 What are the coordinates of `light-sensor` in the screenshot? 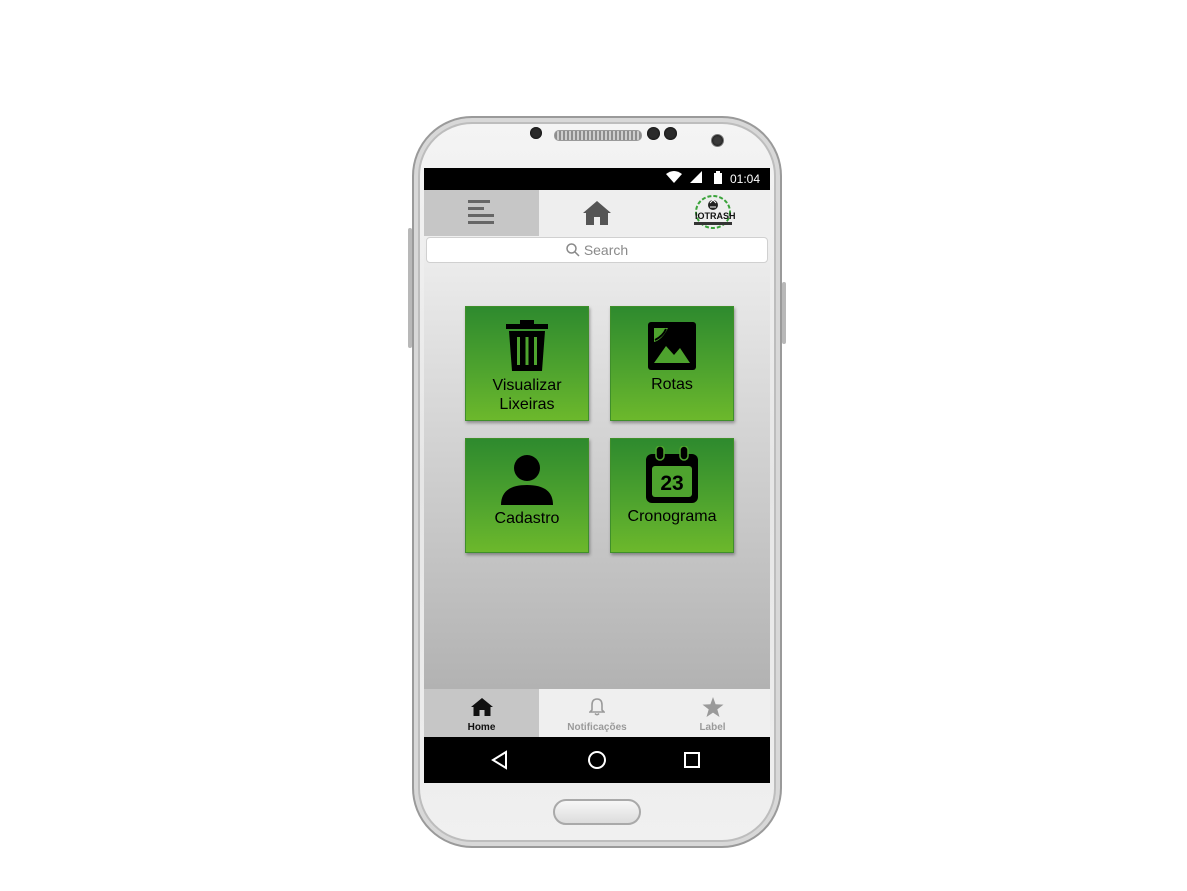 It's located at (653, 133).